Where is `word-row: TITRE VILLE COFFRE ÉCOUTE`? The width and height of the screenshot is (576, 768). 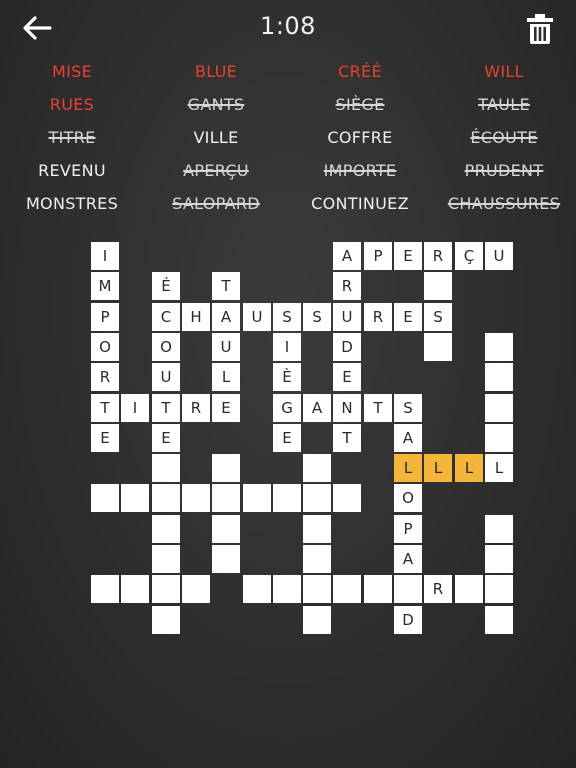 word-row: TITRE VILLE COFFRE ÉCOUTE is located at coordinates (288, 140).